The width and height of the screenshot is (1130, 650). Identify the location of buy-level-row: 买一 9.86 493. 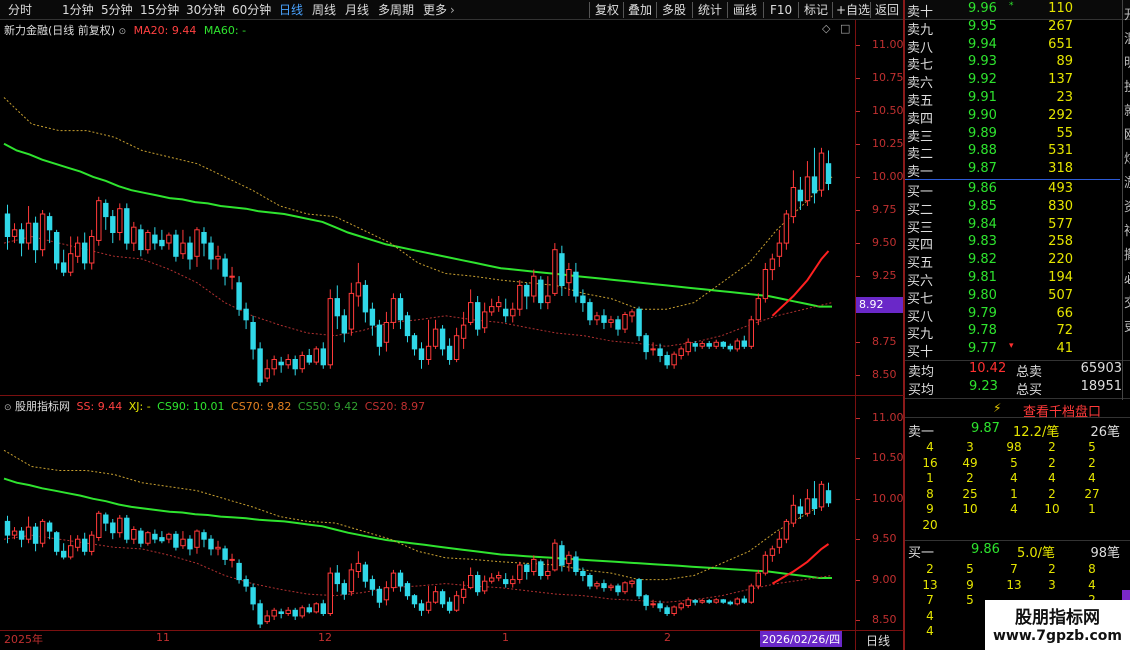
(1017, 190).